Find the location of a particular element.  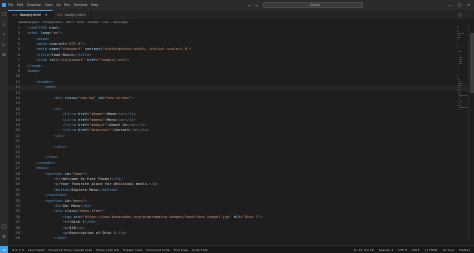

window-controls: — ▢ ✕ is located at coordinates (461, 5).